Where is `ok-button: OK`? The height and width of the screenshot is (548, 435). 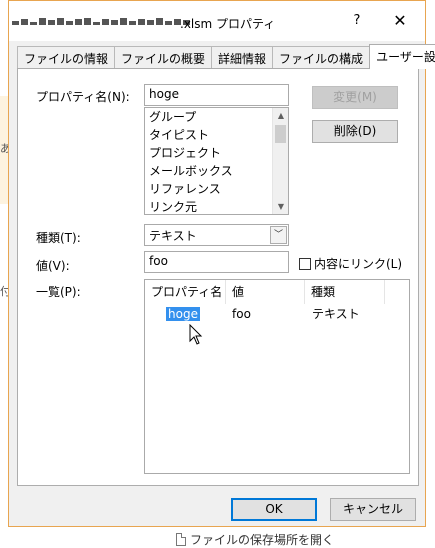
ok-button: OK is located at coordinates (274, 509).